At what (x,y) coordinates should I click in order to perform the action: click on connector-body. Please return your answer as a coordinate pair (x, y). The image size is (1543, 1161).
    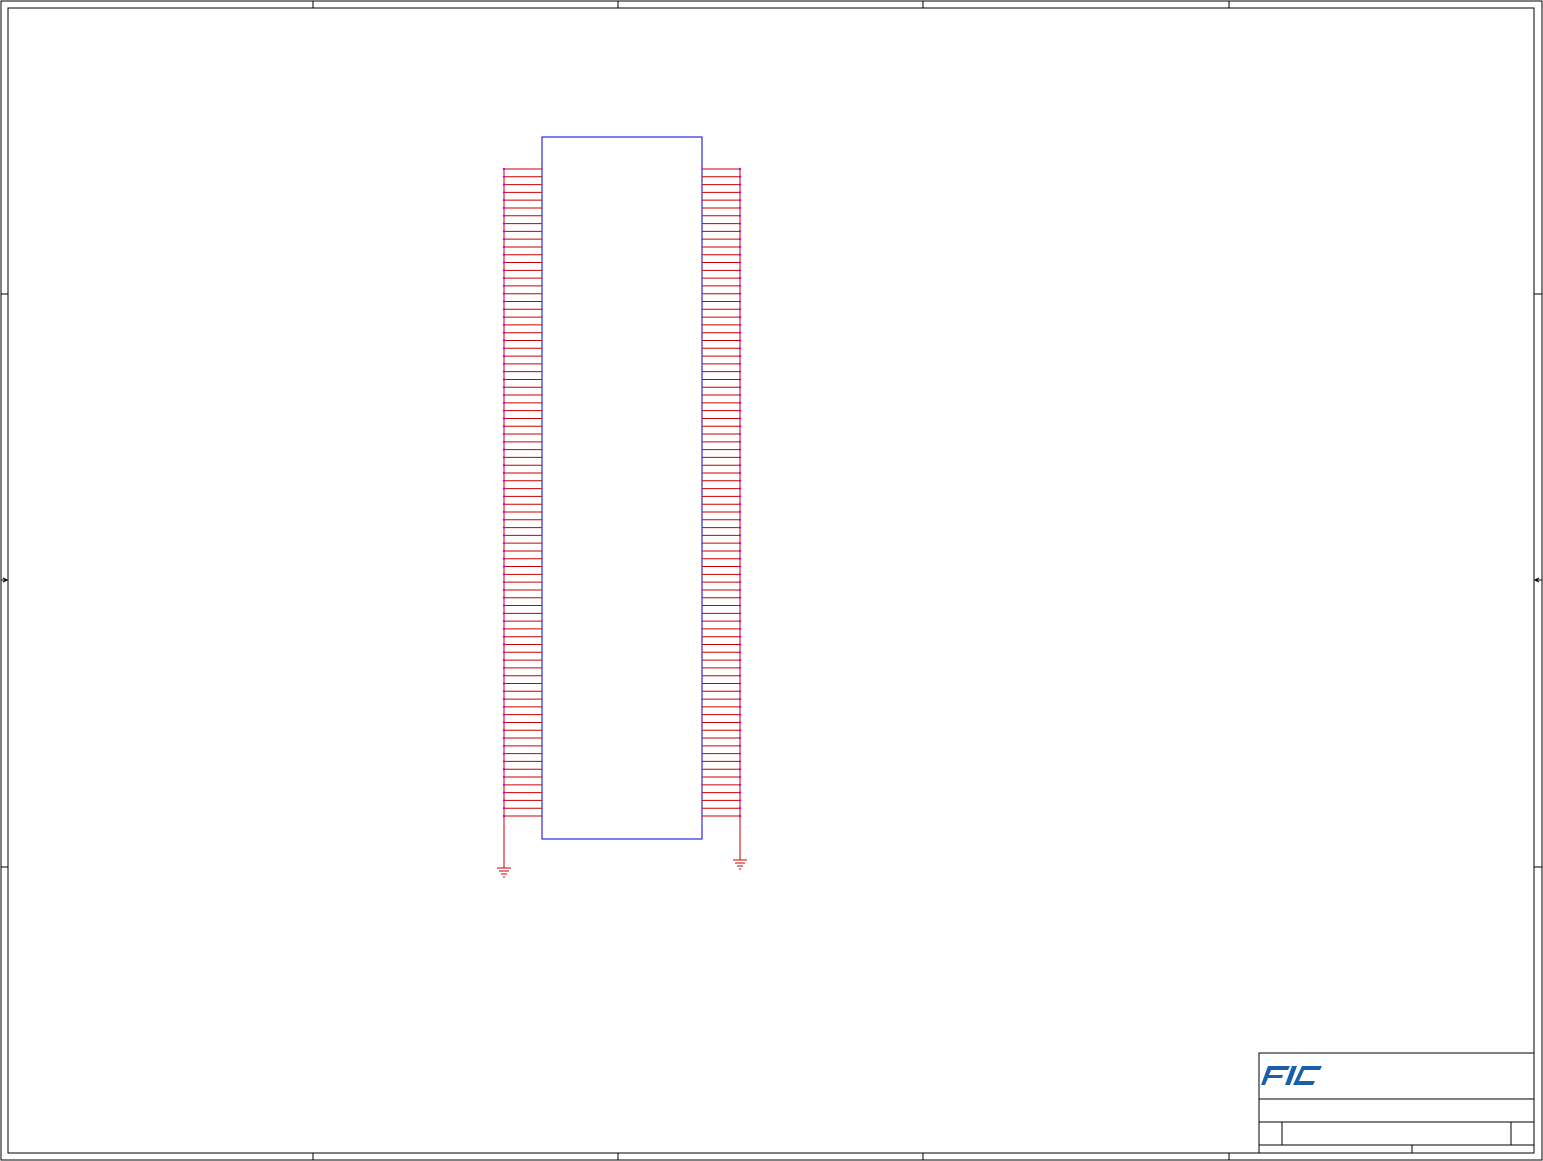
    Looking at the image, I should click on (622, 488).